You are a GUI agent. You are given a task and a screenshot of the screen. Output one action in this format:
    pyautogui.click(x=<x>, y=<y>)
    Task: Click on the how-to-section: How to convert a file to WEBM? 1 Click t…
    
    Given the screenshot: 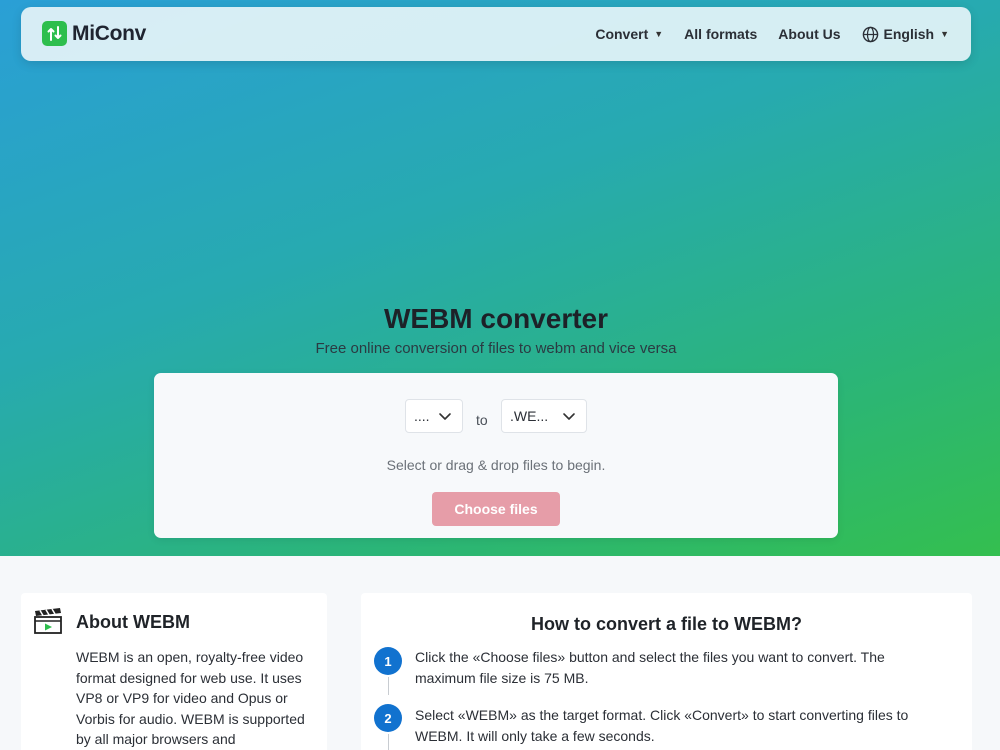 What is the action you would take?
    pyautogui.click(x=666, y=671)
    